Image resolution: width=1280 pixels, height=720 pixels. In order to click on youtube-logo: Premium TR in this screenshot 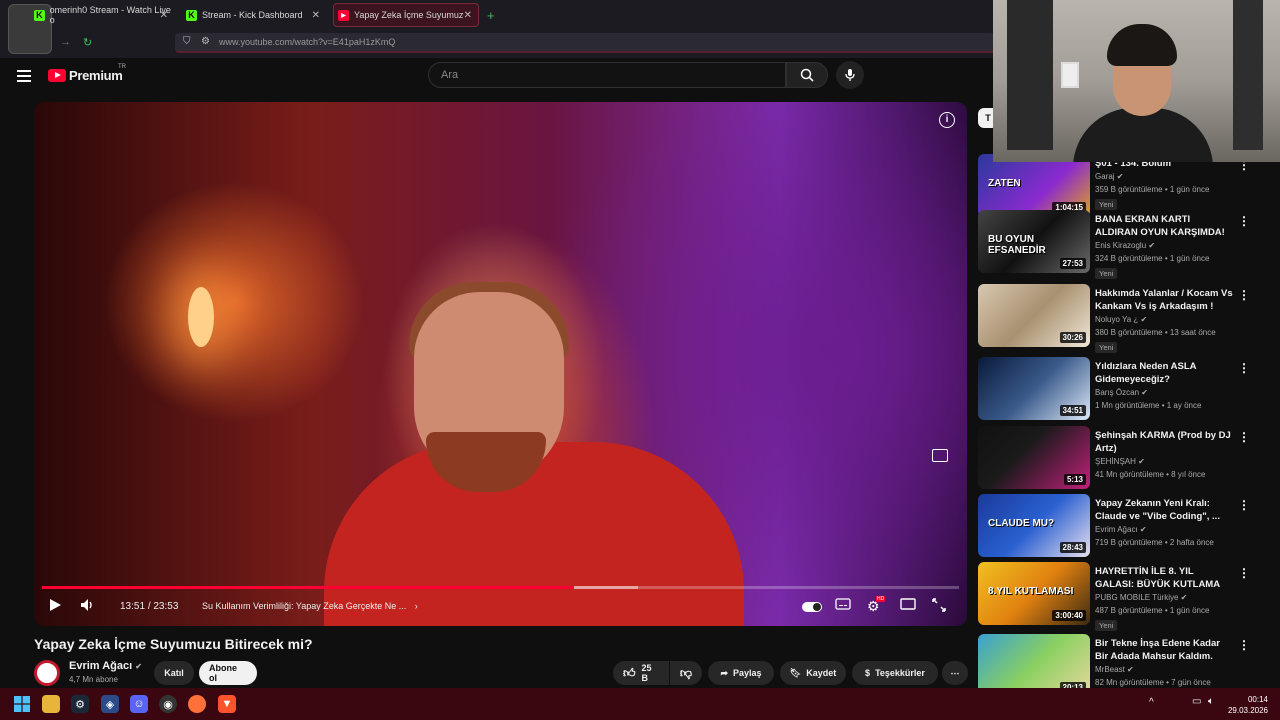, I will do `click(87, 73)`.